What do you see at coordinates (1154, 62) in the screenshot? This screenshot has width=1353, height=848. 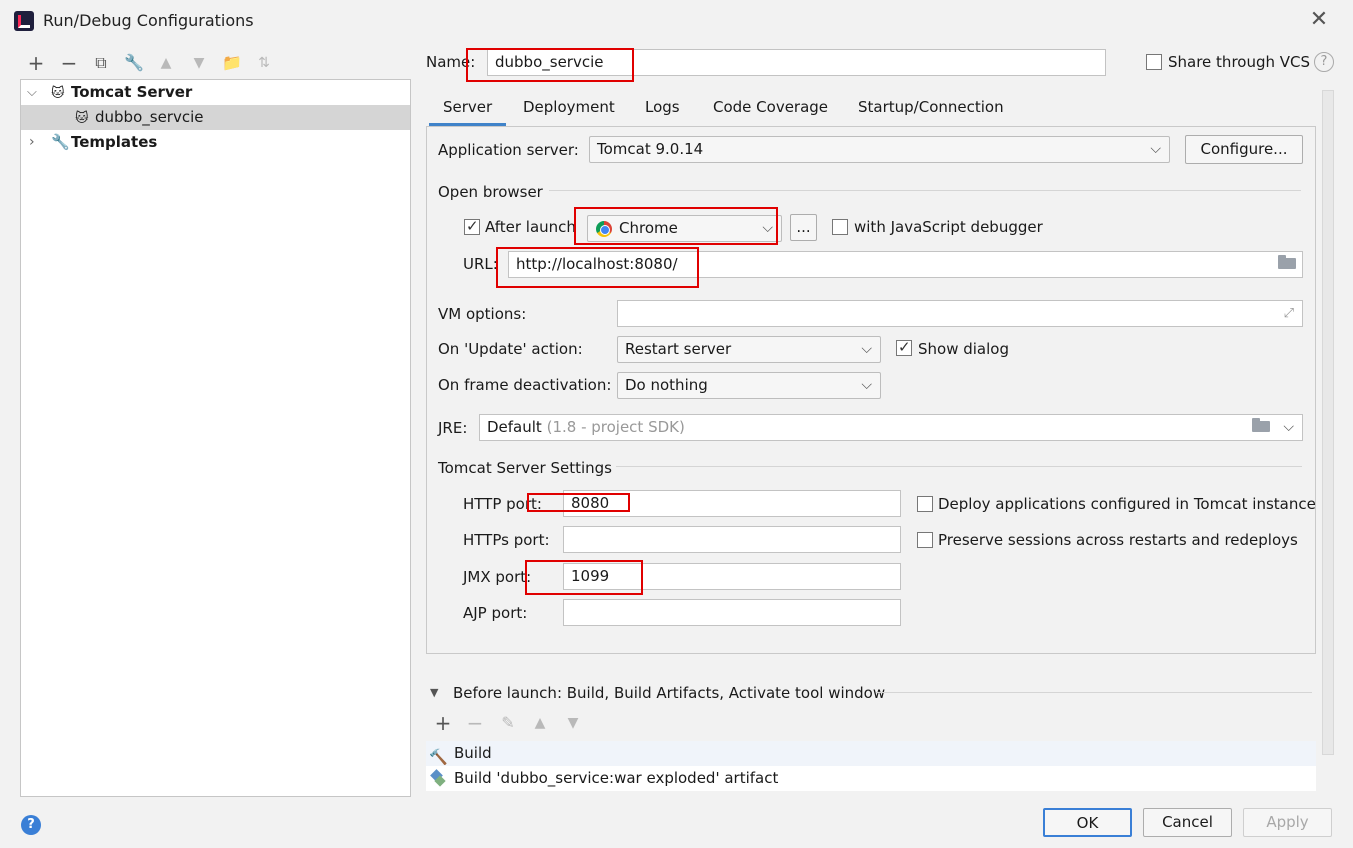 I see `share-vcs-checkbox` at bounding box center [1154, 62].